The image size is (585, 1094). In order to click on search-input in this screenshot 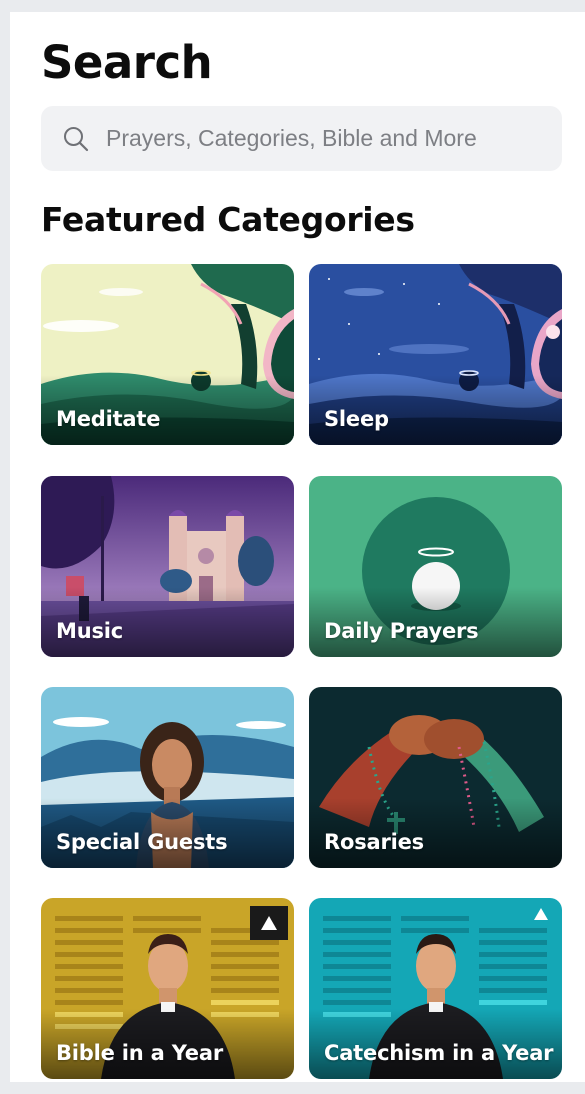, I will do `click(316, 138)`.